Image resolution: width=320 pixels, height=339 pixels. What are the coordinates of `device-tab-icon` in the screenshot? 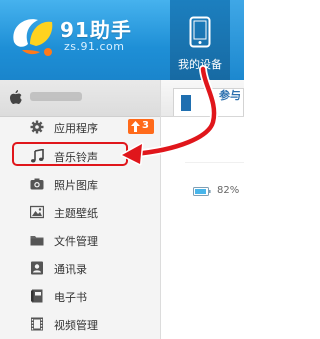 It's located at (186, 103).